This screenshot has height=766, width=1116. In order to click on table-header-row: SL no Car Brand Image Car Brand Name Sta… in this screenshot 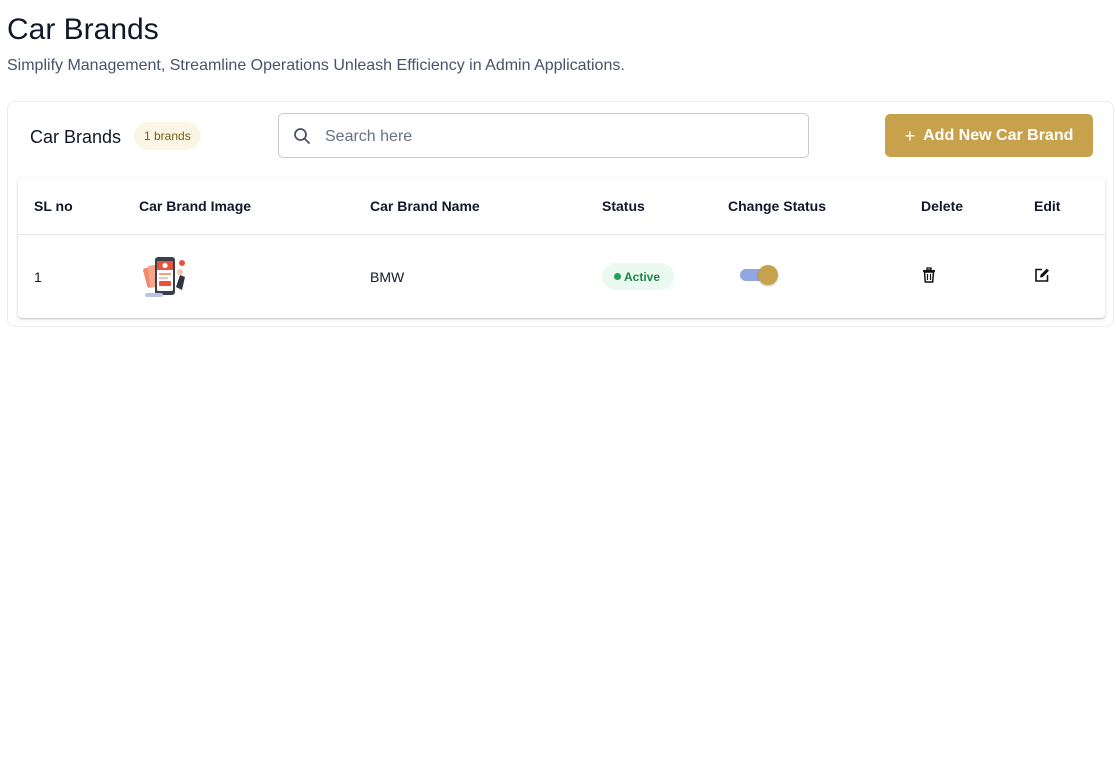, I will do `click(561, 206)`.